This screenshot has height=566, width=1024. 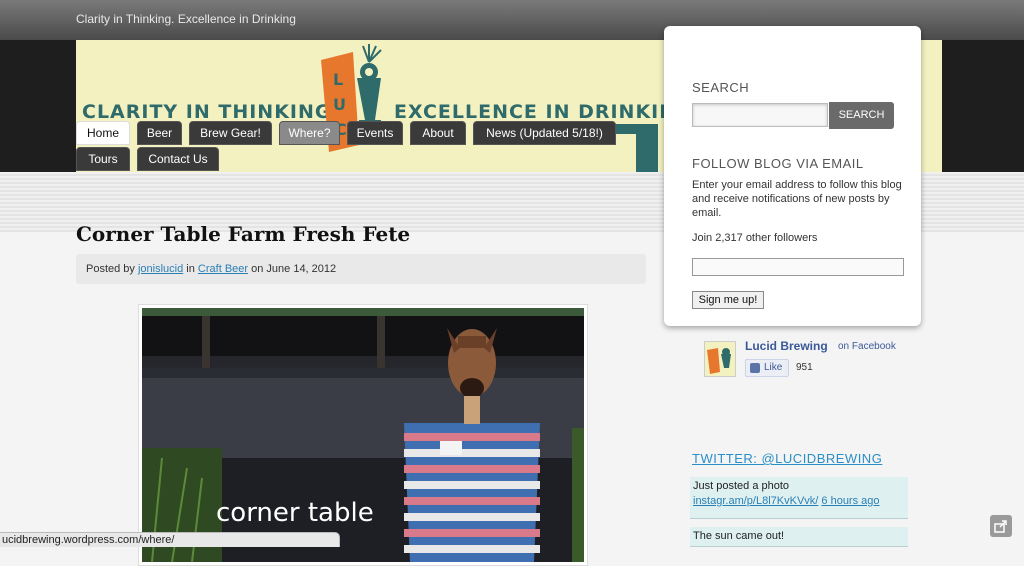 I want to click on posted-by-label: Posted by, so click(x=110, y=269).